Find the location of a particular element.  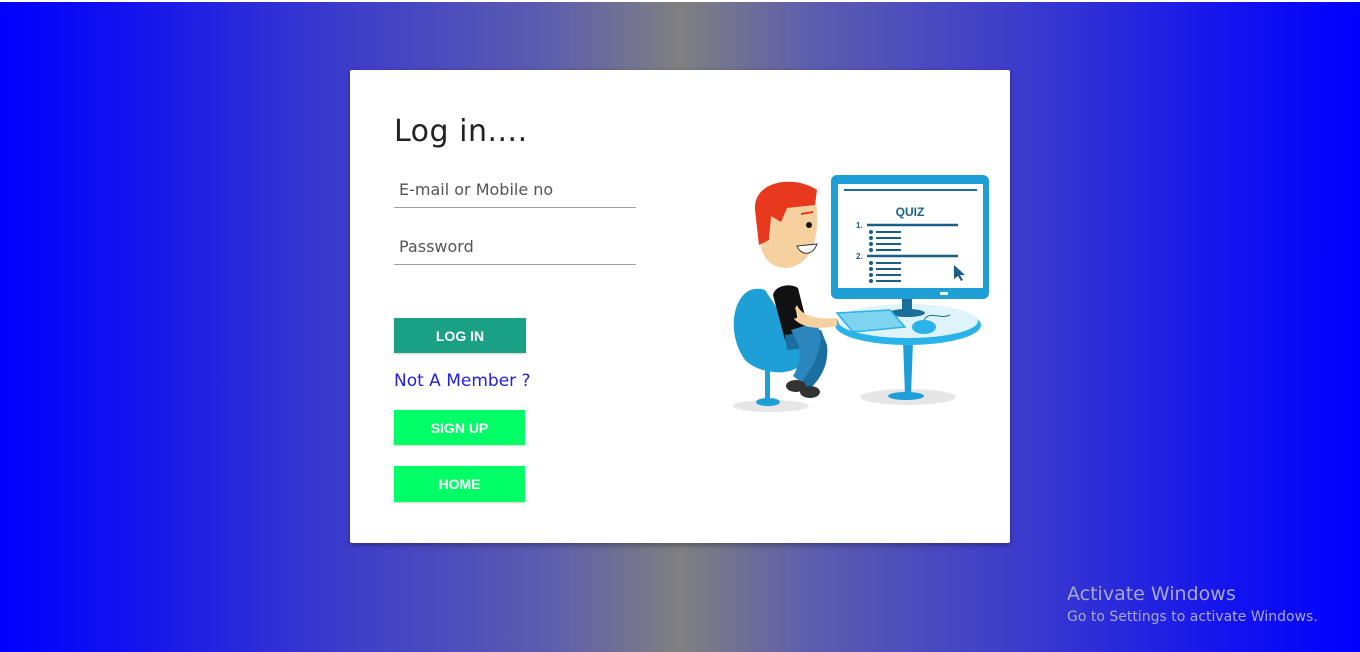

not-a-member-link: Not A Member ? is located at coordinates (462, 381).